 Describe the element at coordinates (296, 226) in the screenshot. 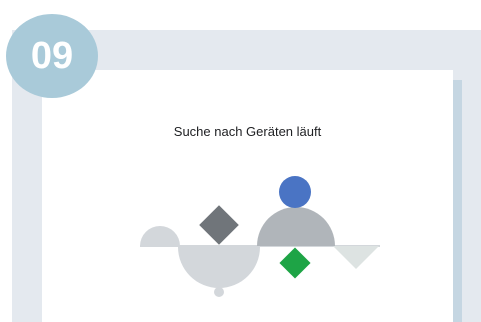

I see `dome-shape` at that location.